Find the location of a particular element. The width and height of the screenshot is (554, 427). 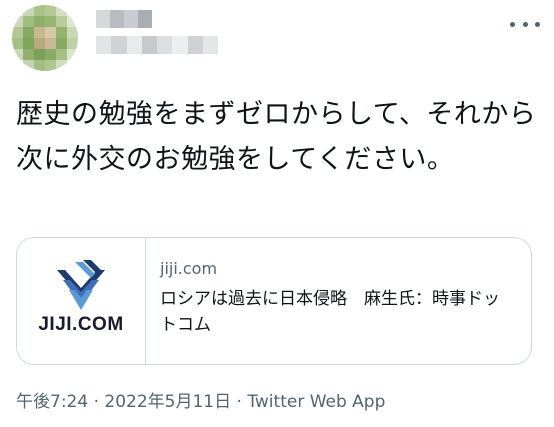

author-handle-obscured is located at coordinates (157, 45).